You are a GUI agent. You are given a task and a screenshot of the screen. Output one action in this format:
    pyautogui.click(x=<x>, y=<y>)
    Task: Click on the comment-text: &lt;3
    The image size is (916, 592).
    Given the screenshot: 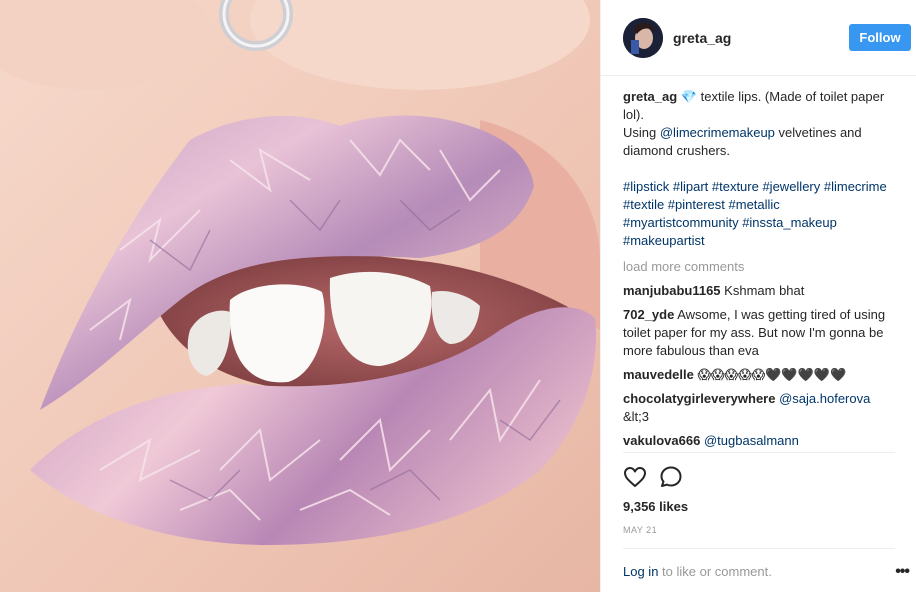 What is the action you would take?
    pyautogui.click(x=636, y=416)
    